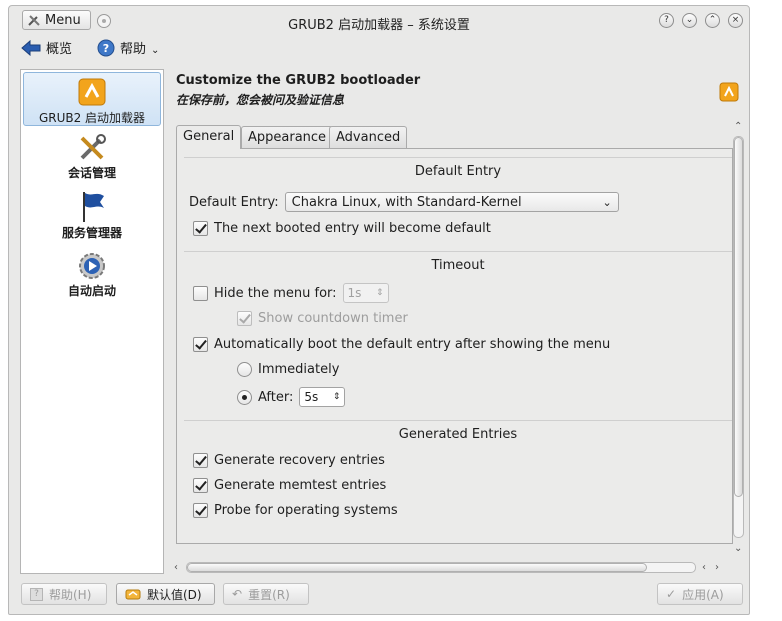  Describe the element at coordinates (269, 594) in the screenshot. I see `reset-button-label: 重置(R)` at that location.